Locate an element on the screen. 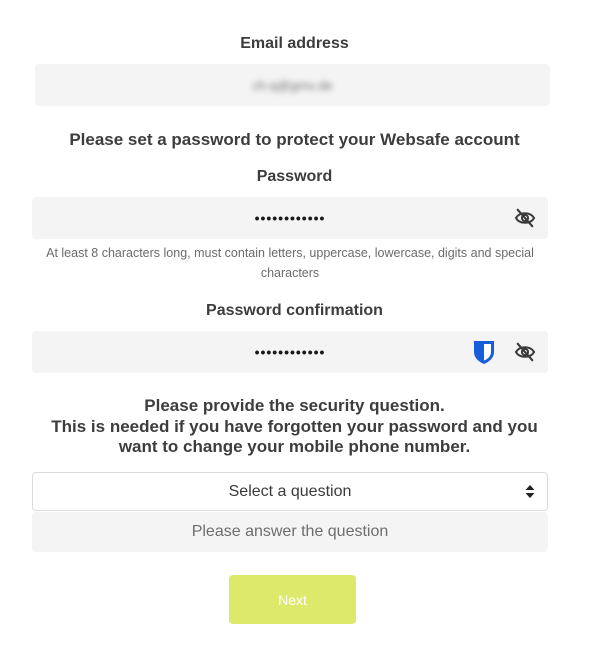 The width and height of the screenshot is (589, 656). email-field: ch.q@gmx.de is located at coordinates (292, 85).